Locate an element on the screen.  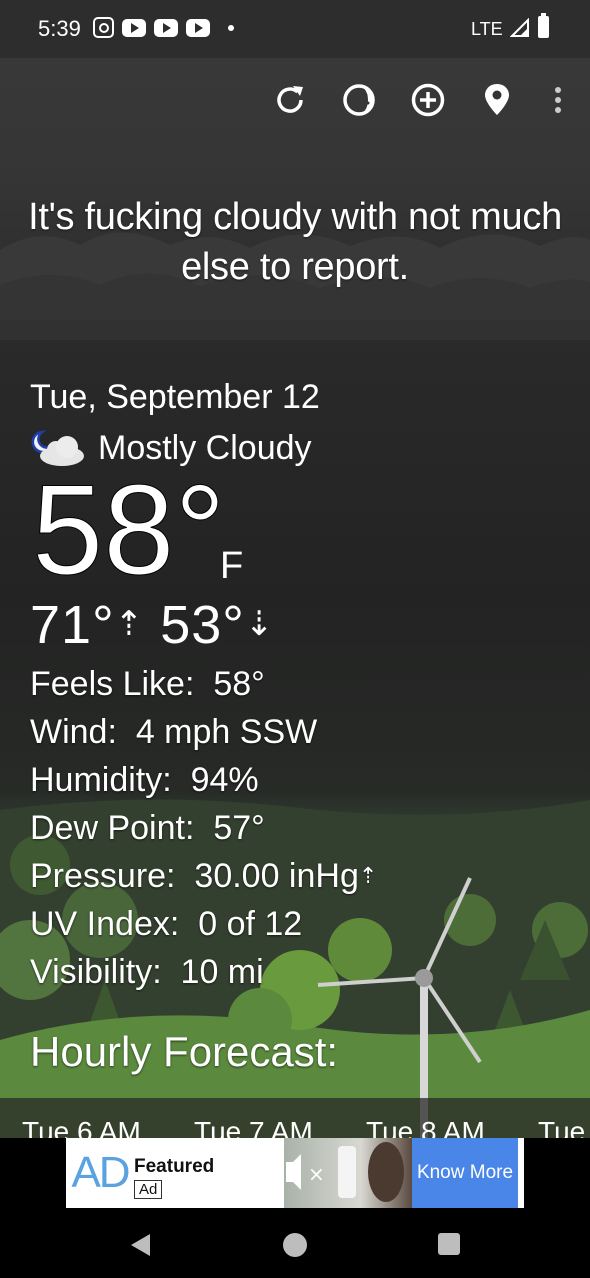
ad-product-image: × is located at coordinates (345, 1172).